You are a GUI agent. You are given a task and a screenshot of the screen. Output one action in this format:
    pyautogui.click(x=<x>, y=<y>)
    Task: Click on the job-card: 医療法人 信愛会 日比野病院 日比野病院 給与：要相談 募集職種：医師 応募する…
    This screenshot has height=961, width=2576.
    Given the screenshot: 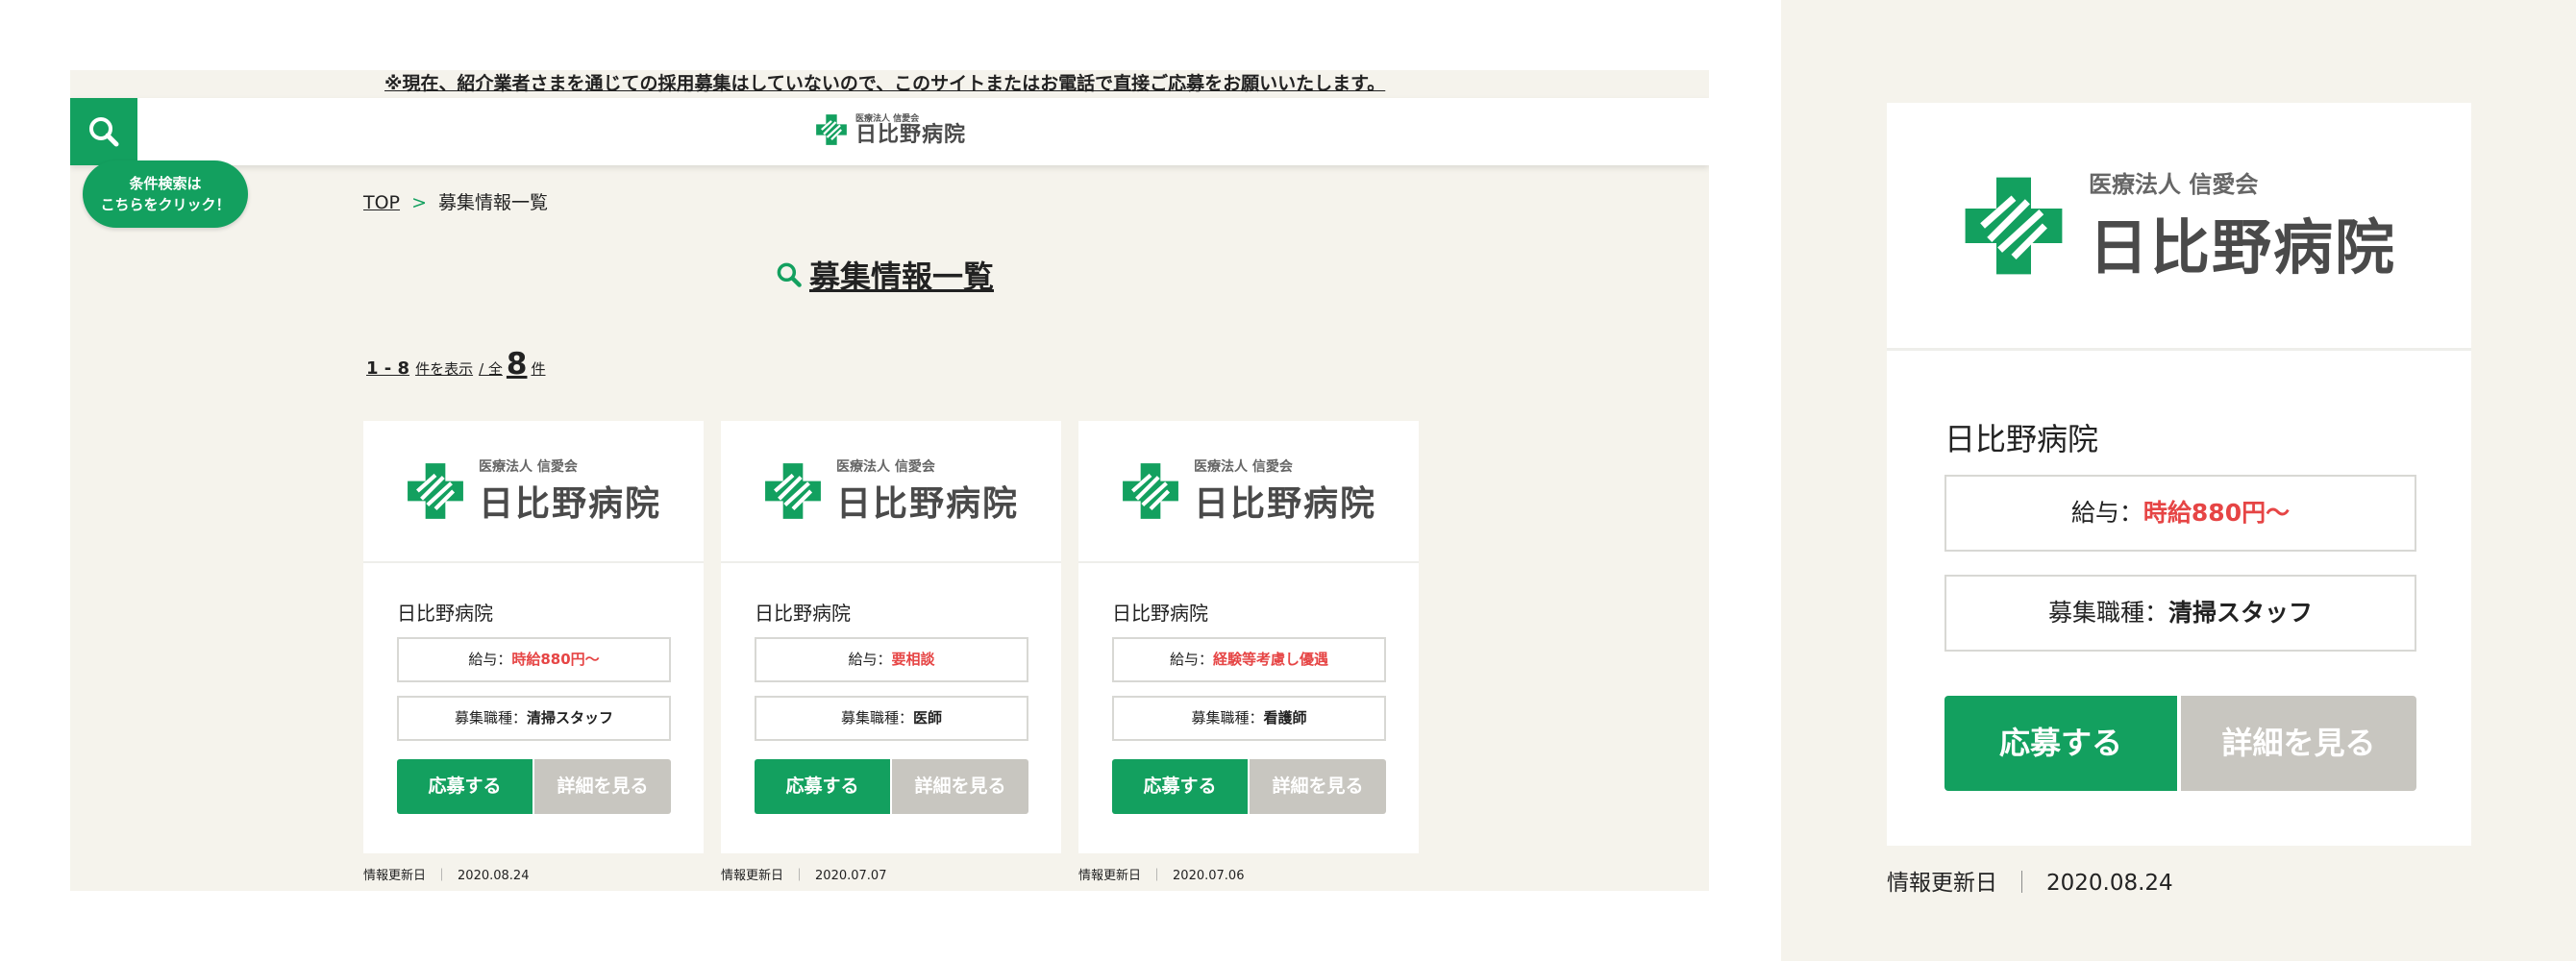 What is the action you would take?
    pyautogui.click(x=891, y=637)
    